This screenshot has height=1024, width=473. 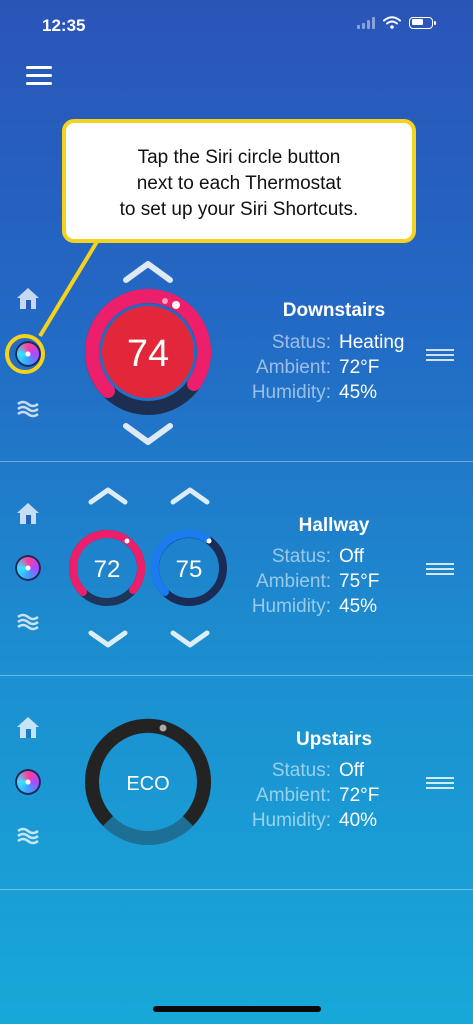 I want to click on cool-setpoint: 75, so click(x=189, y=569).